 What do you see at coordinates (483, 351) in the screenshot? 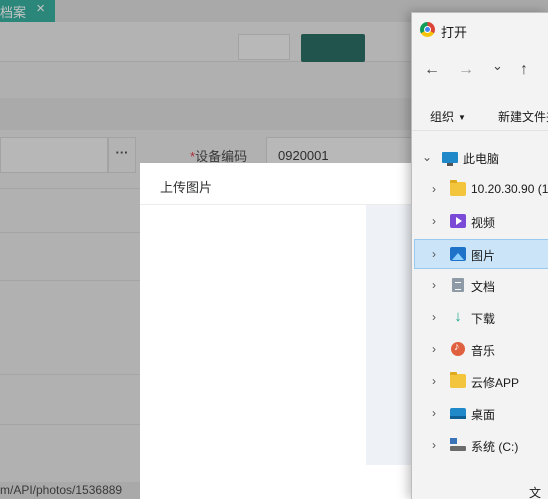
I see `tree-item-label: 音乐` at bounding box center [483, 351].